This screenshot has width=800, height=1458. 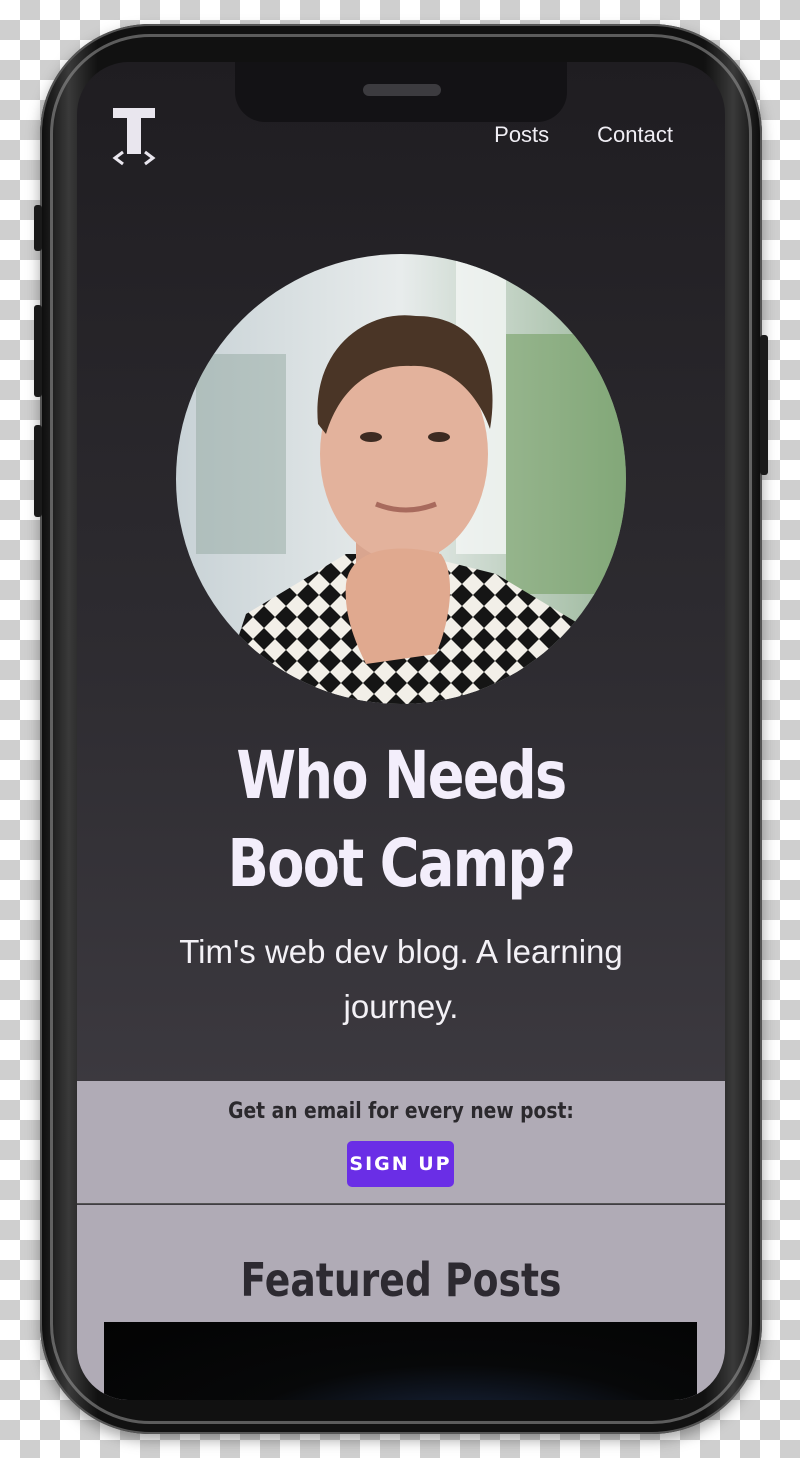 I want to click on main-nav: Posts Contact, so click(x=583, y=135).